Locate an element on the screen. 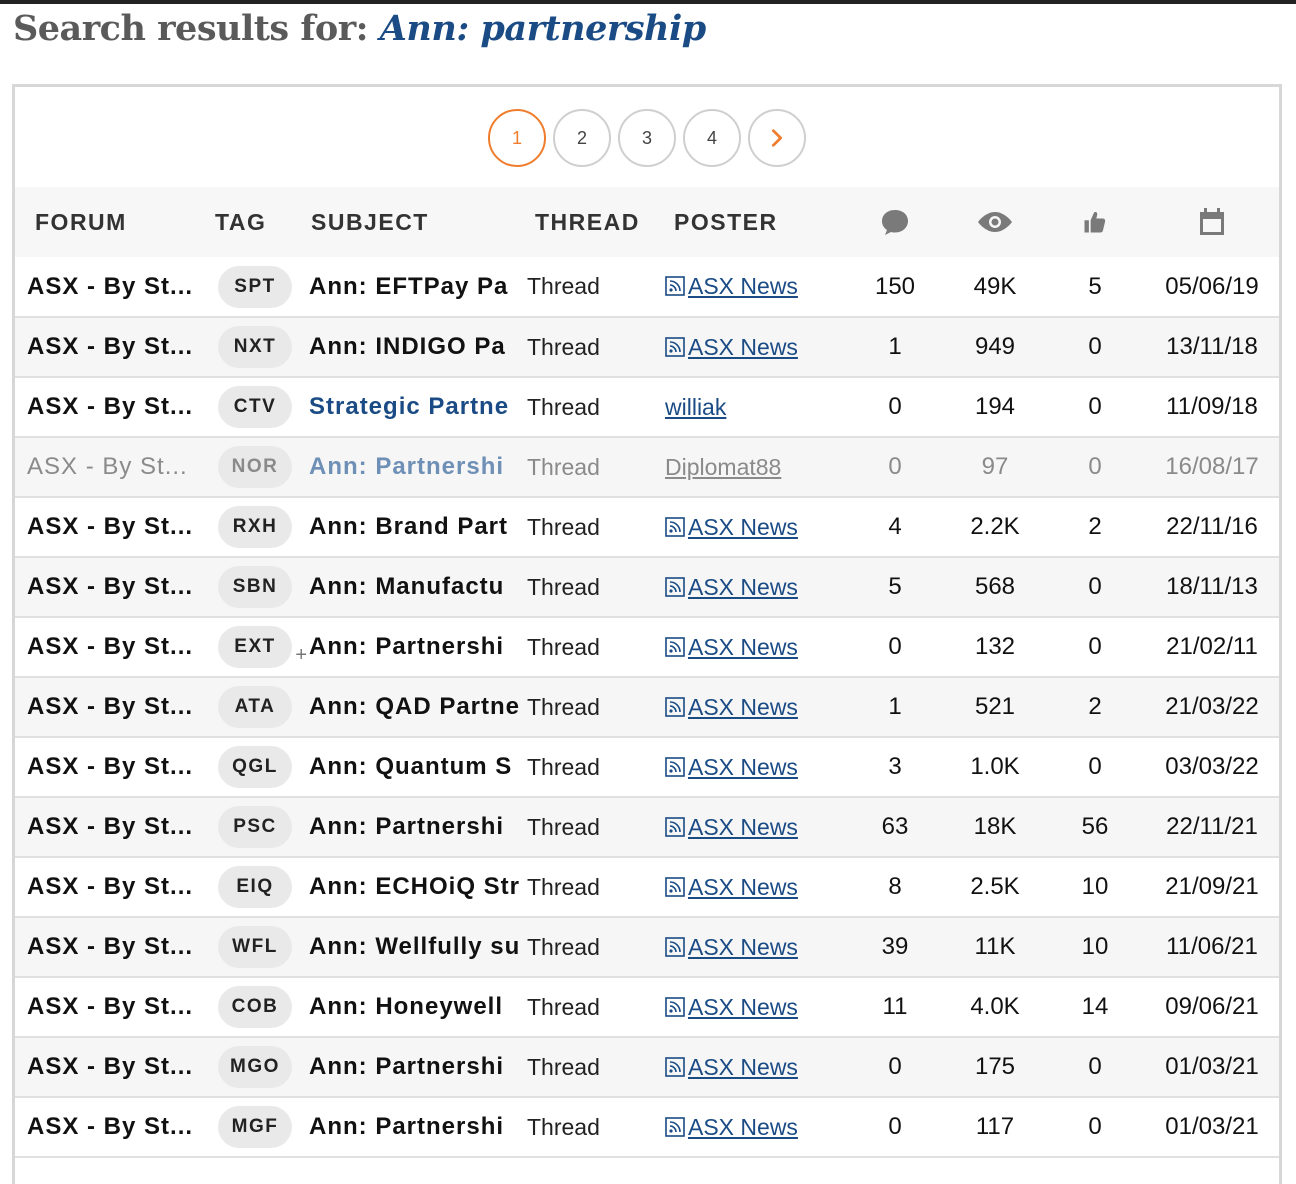  stock-tag: CTV is located at coordinates (255, 407).